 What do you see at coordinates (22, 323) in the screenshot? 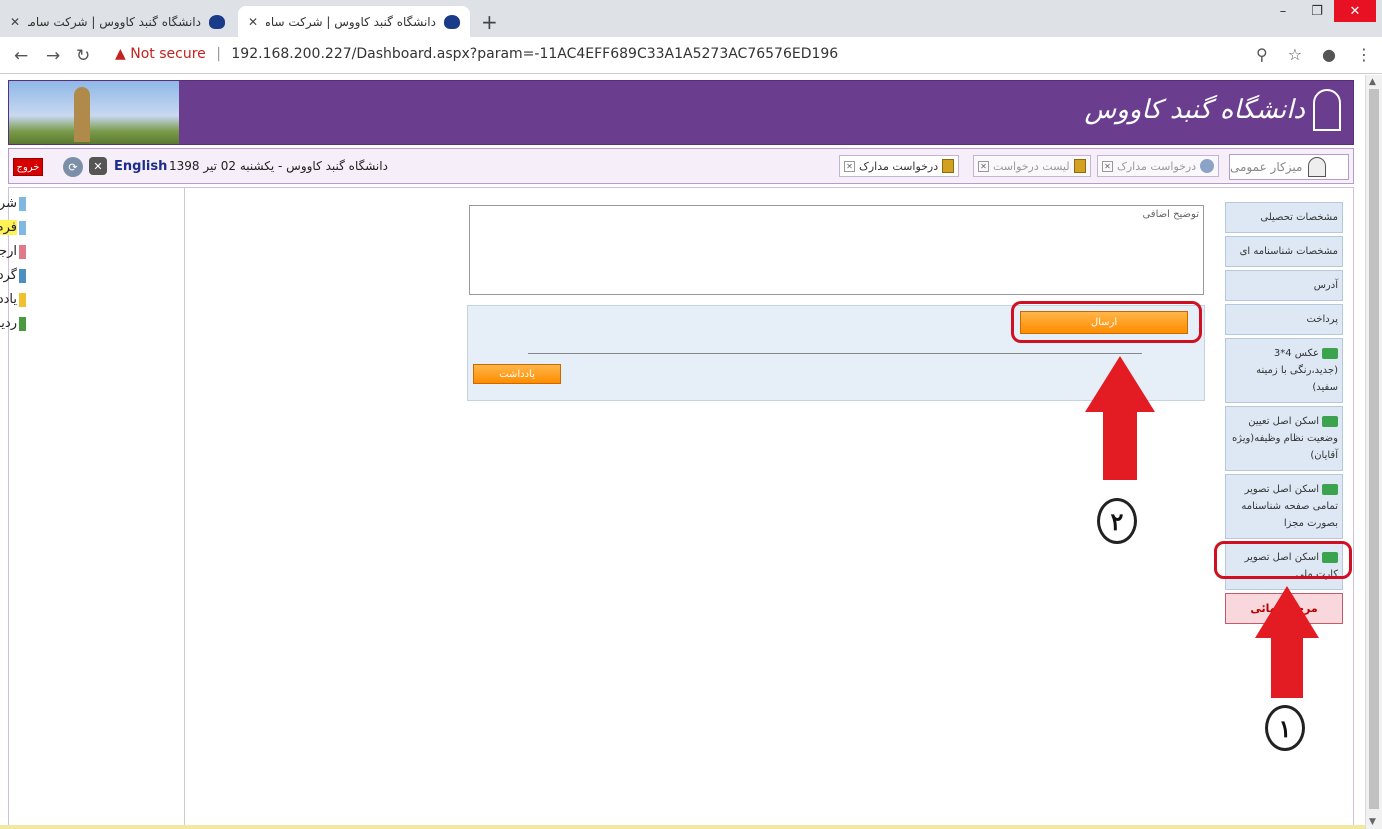
I see `tracking-icon` at bounding box center [22, 323].